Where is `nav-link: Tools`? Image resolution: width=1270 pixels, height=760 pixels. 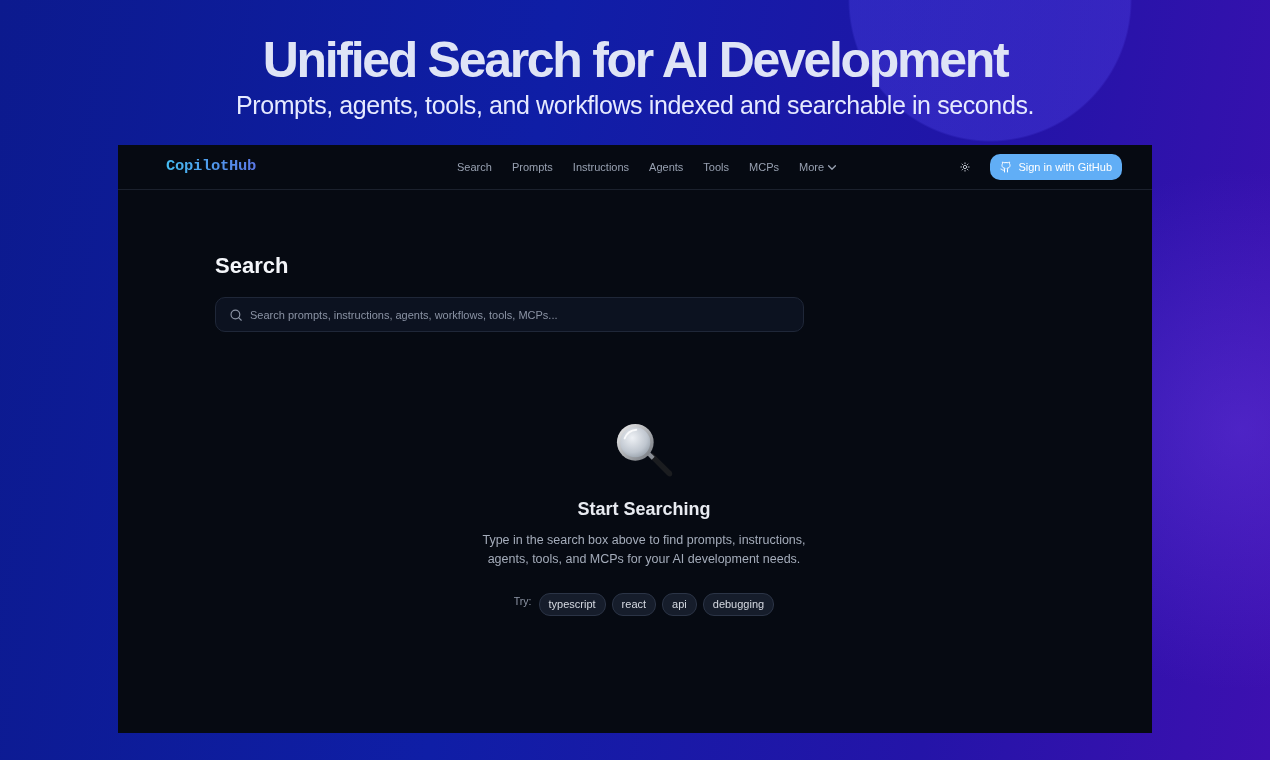 nav-link: Tools is located at coordinates (716, 167).